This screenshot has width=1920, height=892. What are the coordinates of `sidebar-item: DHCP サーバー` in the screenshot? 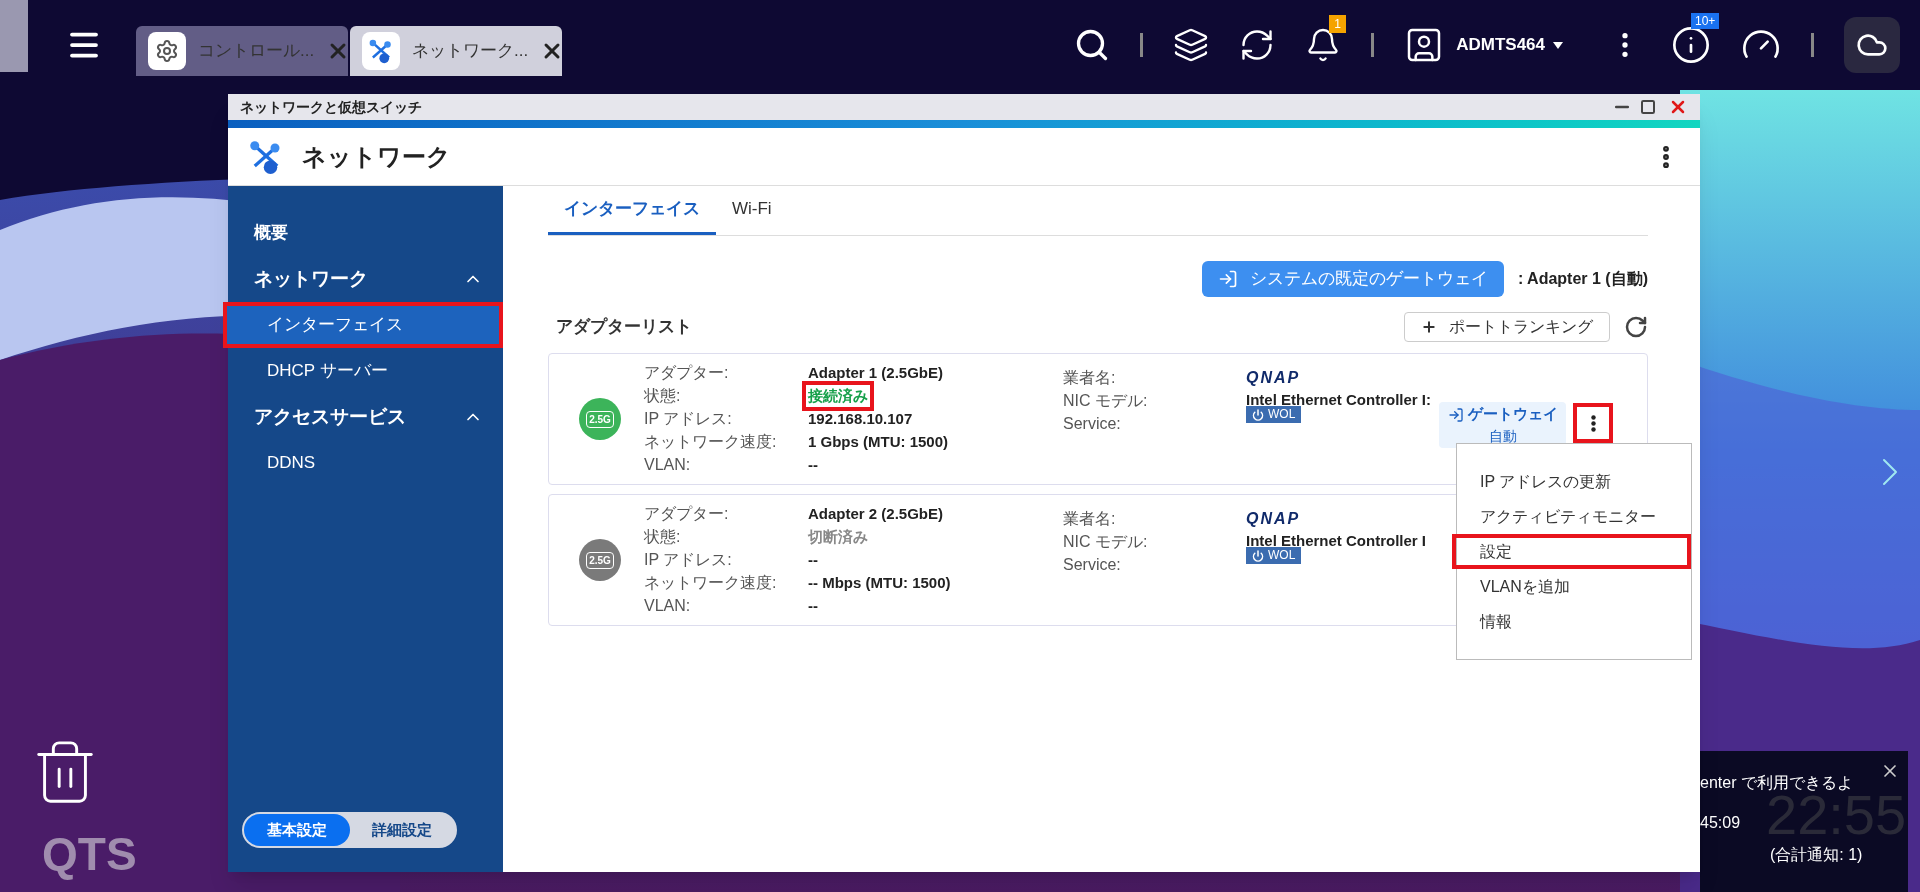 It's located at (363, 371).